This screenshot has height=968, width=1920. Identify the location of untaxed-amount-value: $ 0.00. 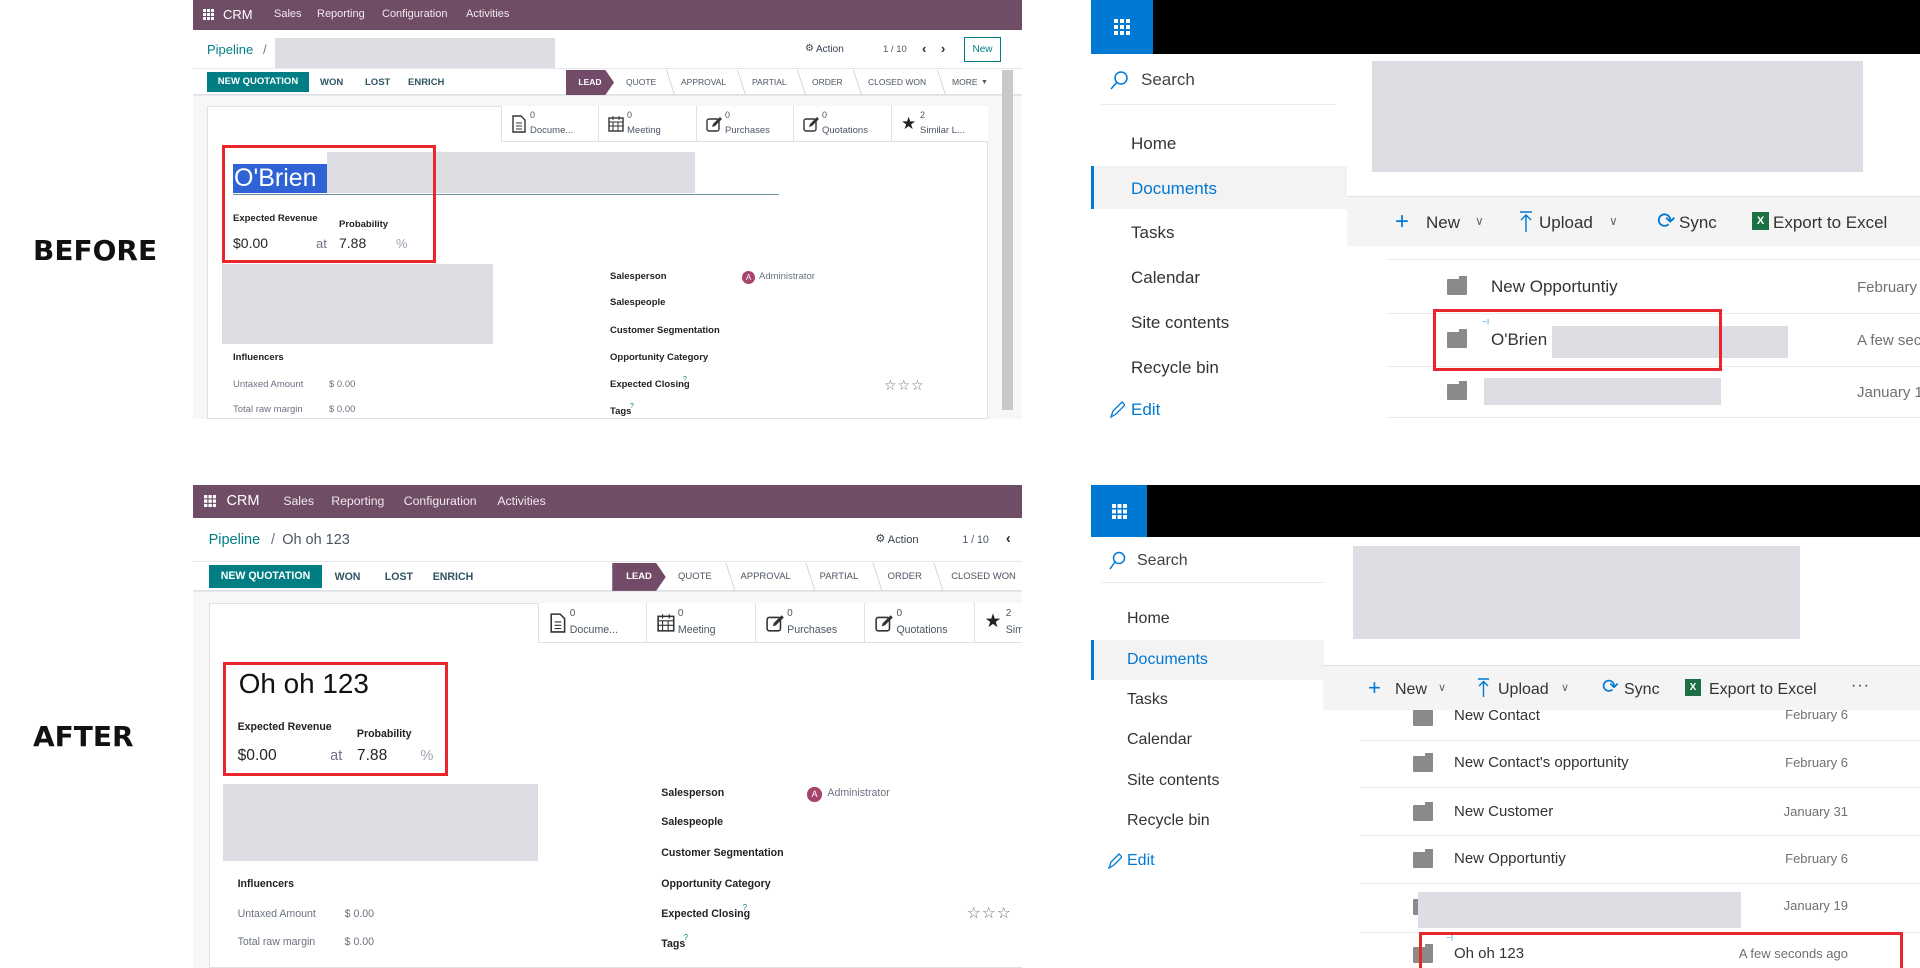
(359, 913).